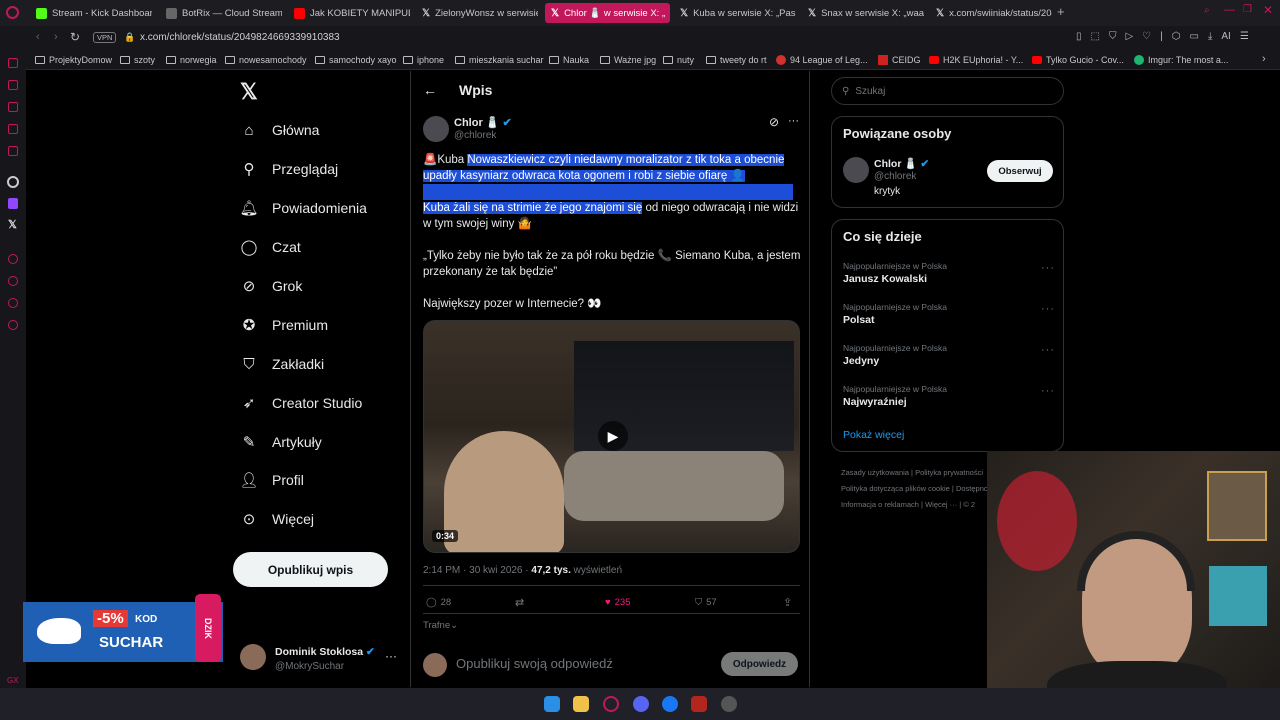 Image resolution: width=1280 pixels, height=720 pixels. Describe the element at coordinates (948, 319) in the screenshot. I see `trend-item: Najpopularniejsze w Polska Polsat ···` at that location.